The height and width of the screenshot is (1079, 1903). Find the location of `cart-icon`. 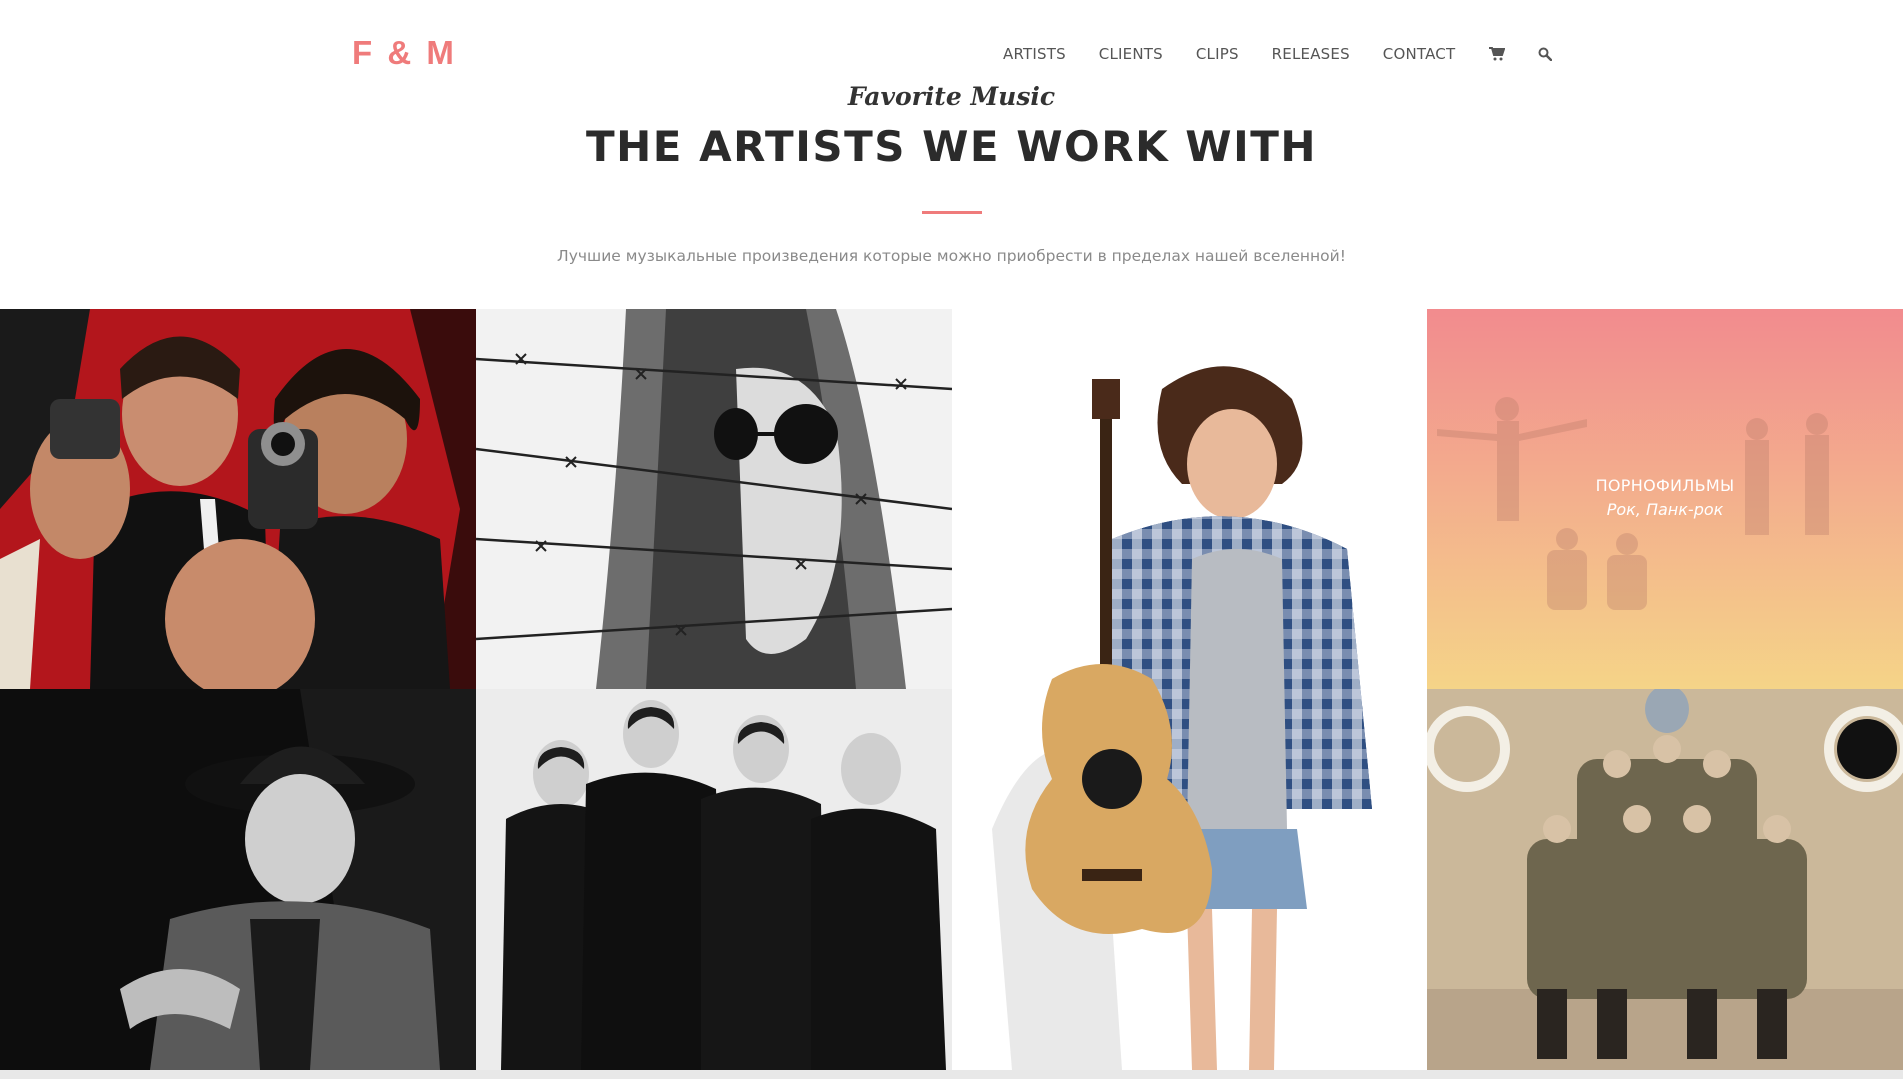

cart-icon is located at coordinates (1497, 54).